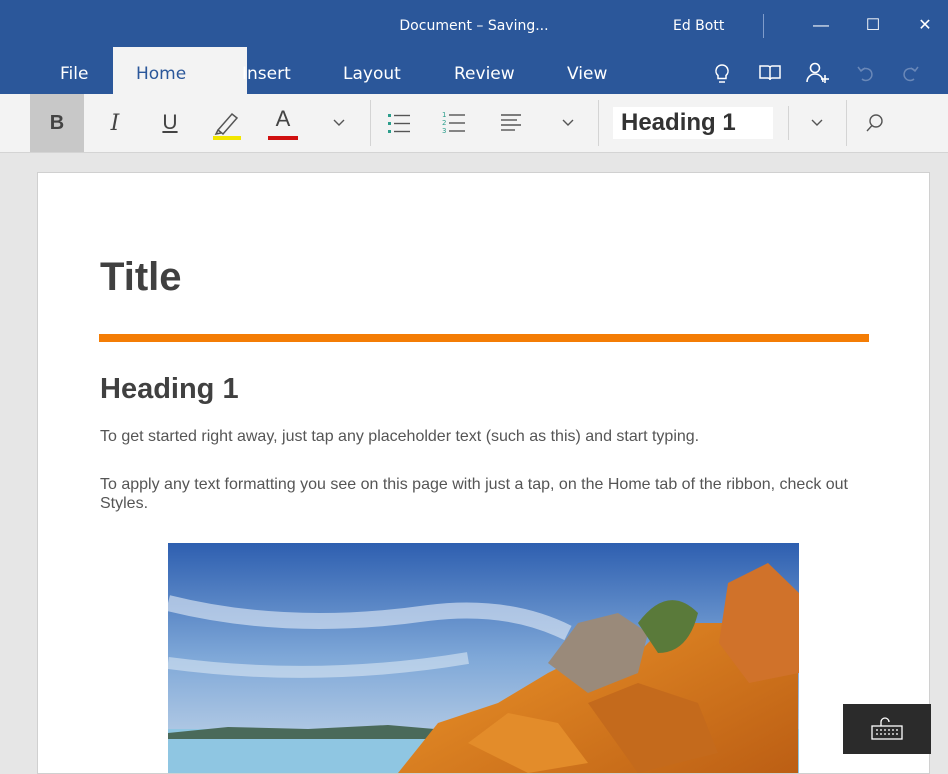 This screenshot has height=774, width=948. Describe the element at coordinates (484, 77) in the screenshot. I see `tab-review: Review` at that location.